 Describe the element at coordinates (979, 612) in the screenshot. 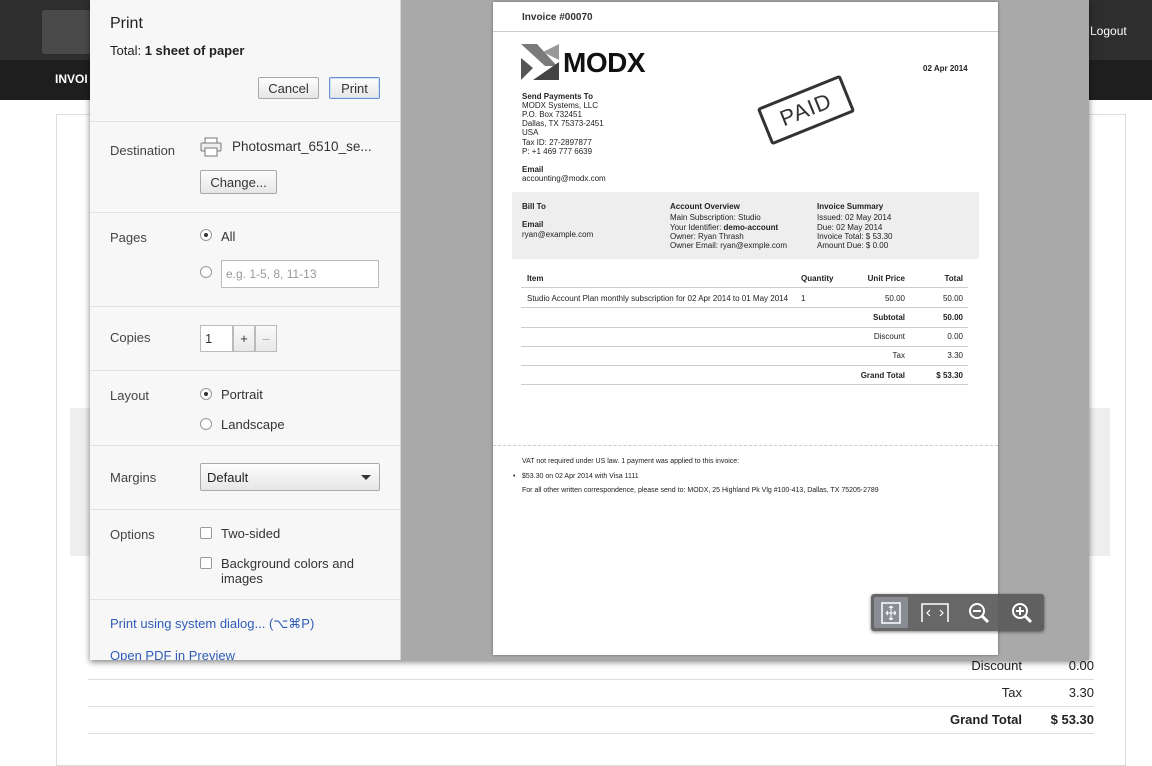

I see `zoom-out-icon` at that location.